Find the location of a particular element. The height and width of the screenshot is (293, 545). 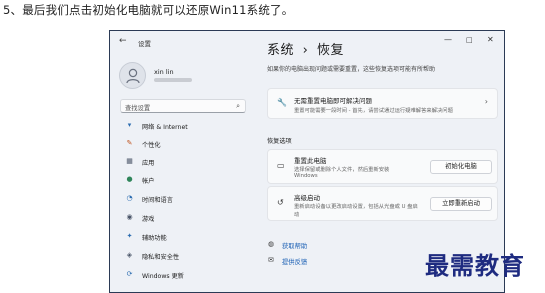

sidebar-item-accounts: ● 帐户 is located at coordinates (185, 181).